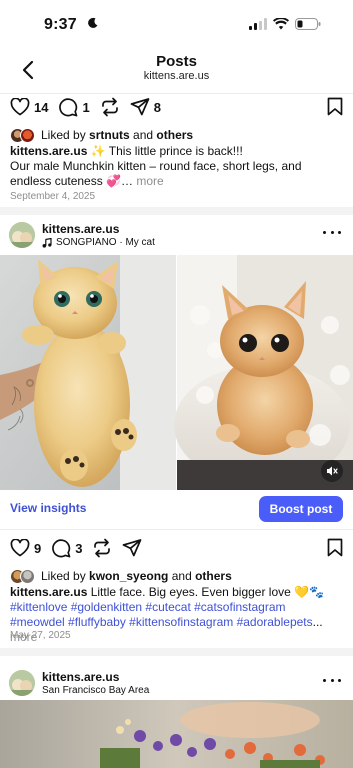 The height and width of the screenshot is (768, 353). What do you see at coordinates (95, 690) in the screenshot?
I see `post-location: San Francisco Bay Area` at bounding box center [95, 690].